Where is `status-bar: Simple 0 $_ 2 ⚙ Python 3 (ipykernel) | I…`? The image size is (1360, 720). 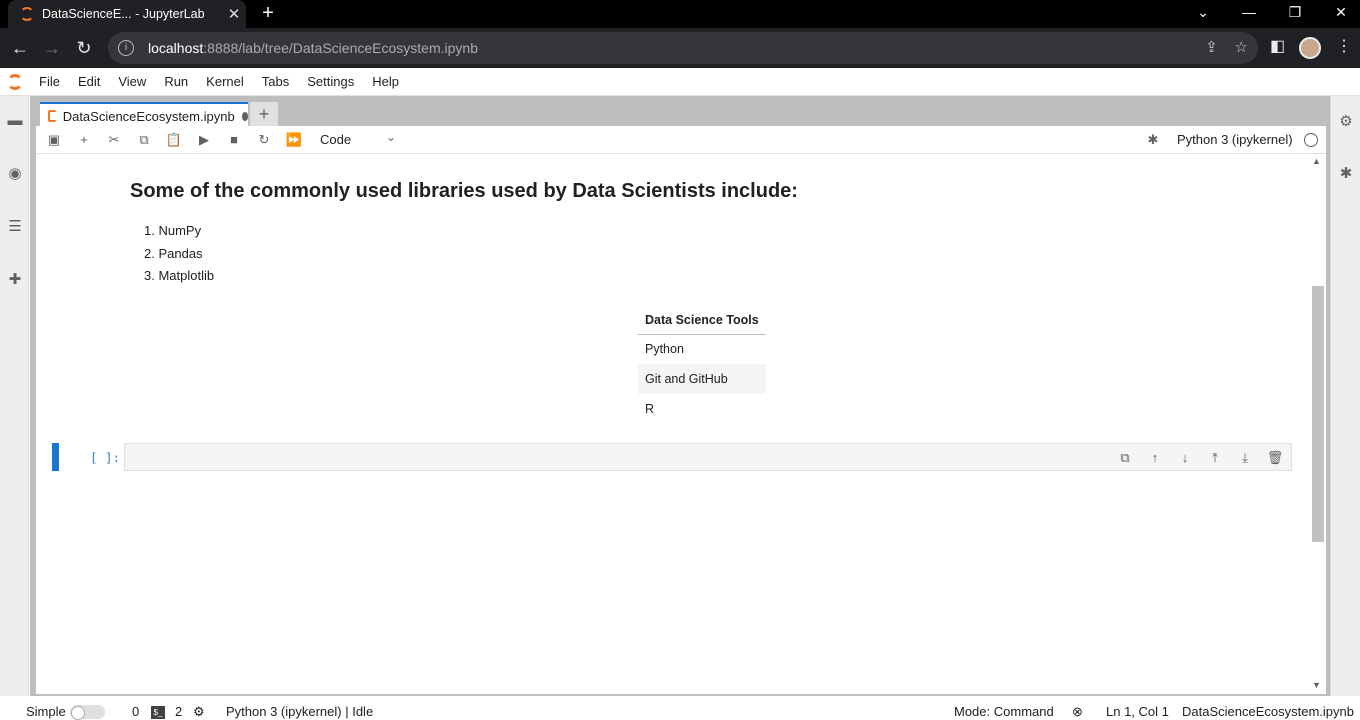
status-bar: Simple 0 $_ 2 ⚙ Python 3 (ipykernel) | I… is located at coordinates (680, 711).